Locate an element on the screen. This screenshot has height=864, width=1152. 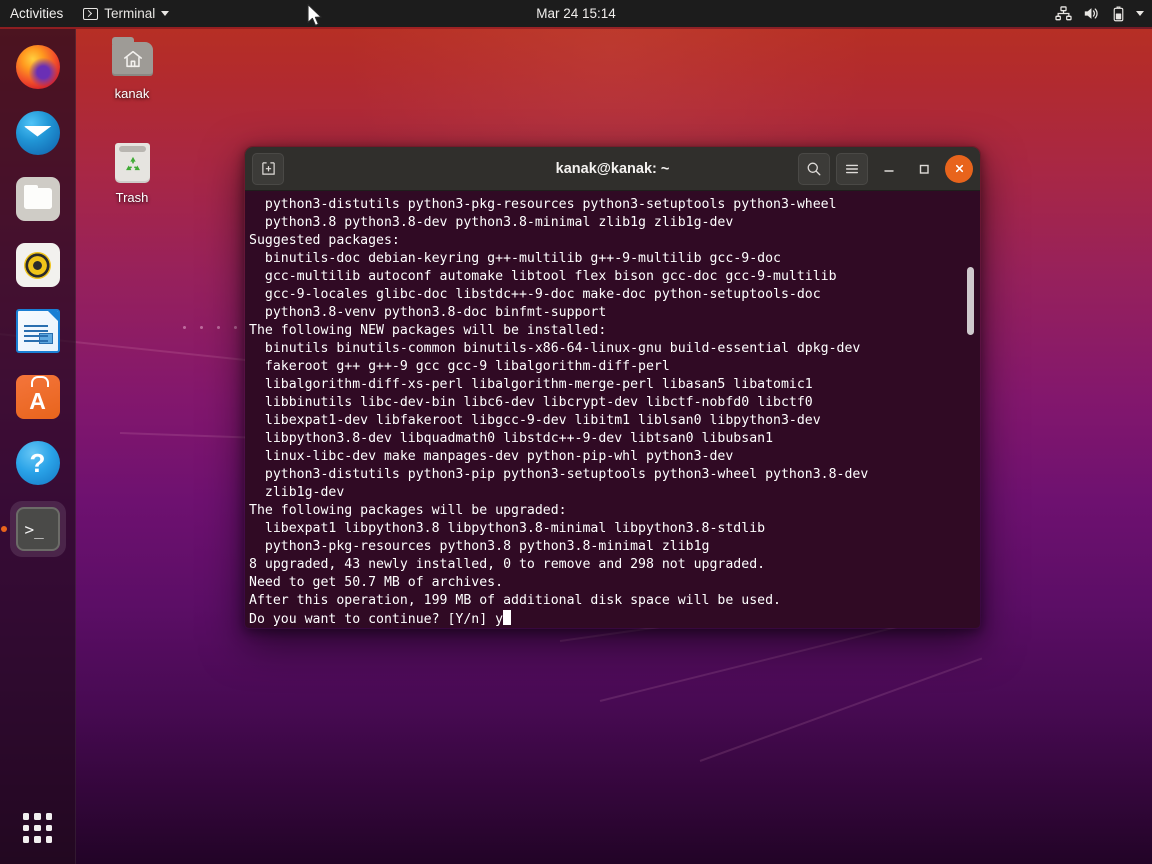
maximize-button is located at coordinates (924, 169).